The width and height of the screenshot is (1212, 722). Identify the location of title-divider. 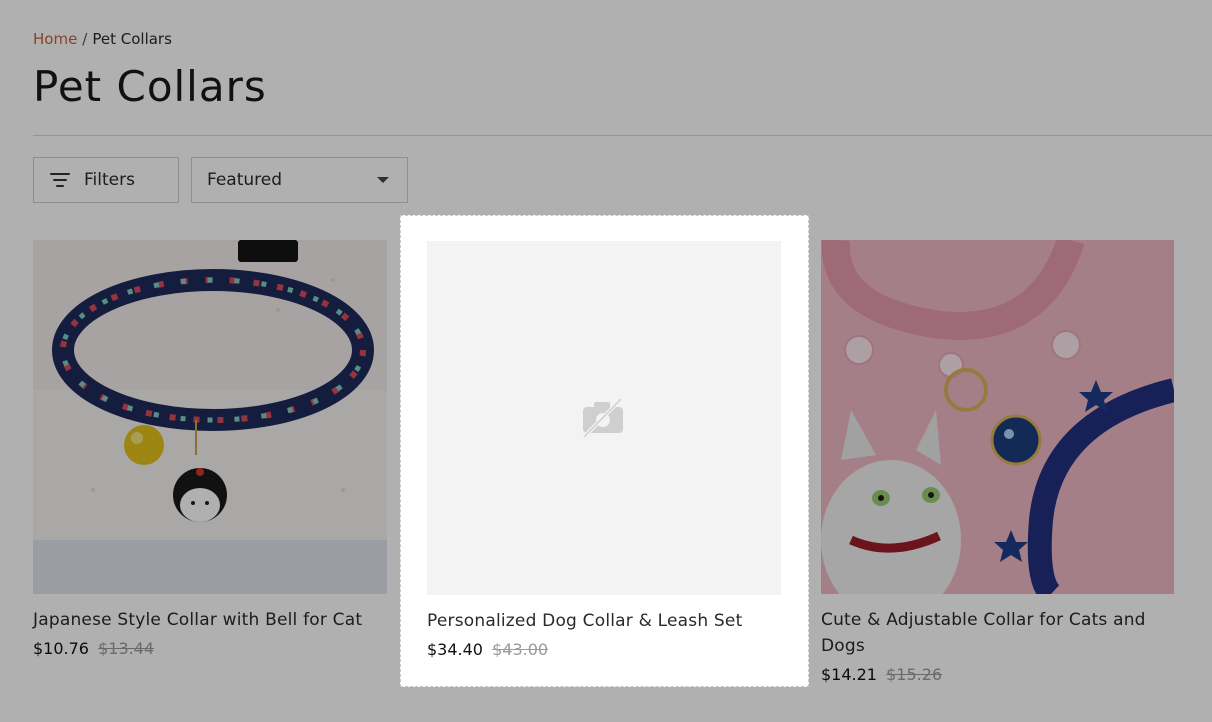
(622, 135).